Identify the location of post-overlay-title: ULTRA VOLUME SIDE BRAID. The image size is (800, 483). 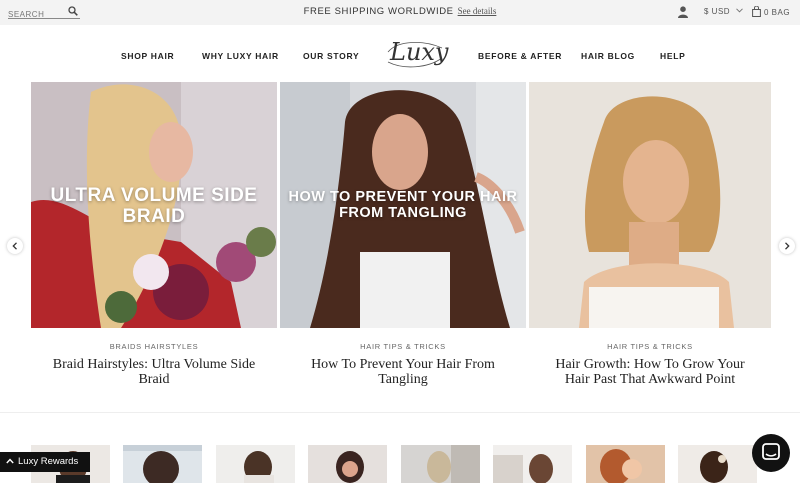
(154, 206).